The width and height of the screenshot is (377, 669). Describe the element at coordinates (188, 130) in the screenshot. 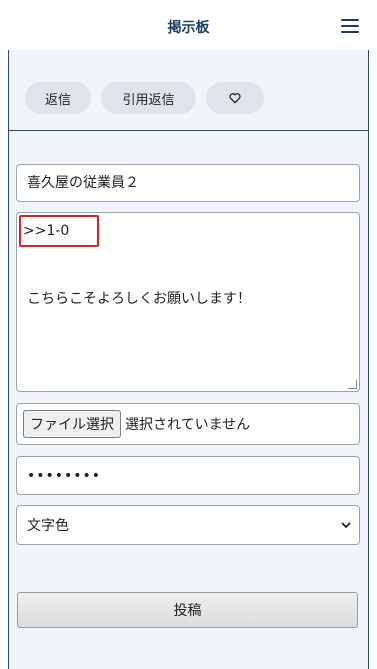

I see `section-divider` at that location.